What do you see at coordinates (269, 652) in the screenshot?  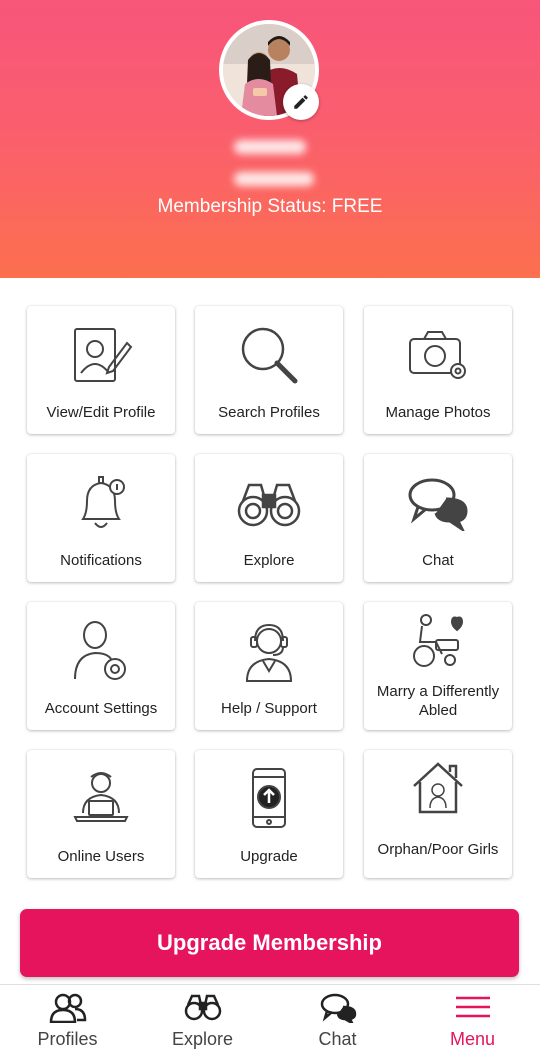 I see `headset-support-icon` at bounding box center [269, 652].